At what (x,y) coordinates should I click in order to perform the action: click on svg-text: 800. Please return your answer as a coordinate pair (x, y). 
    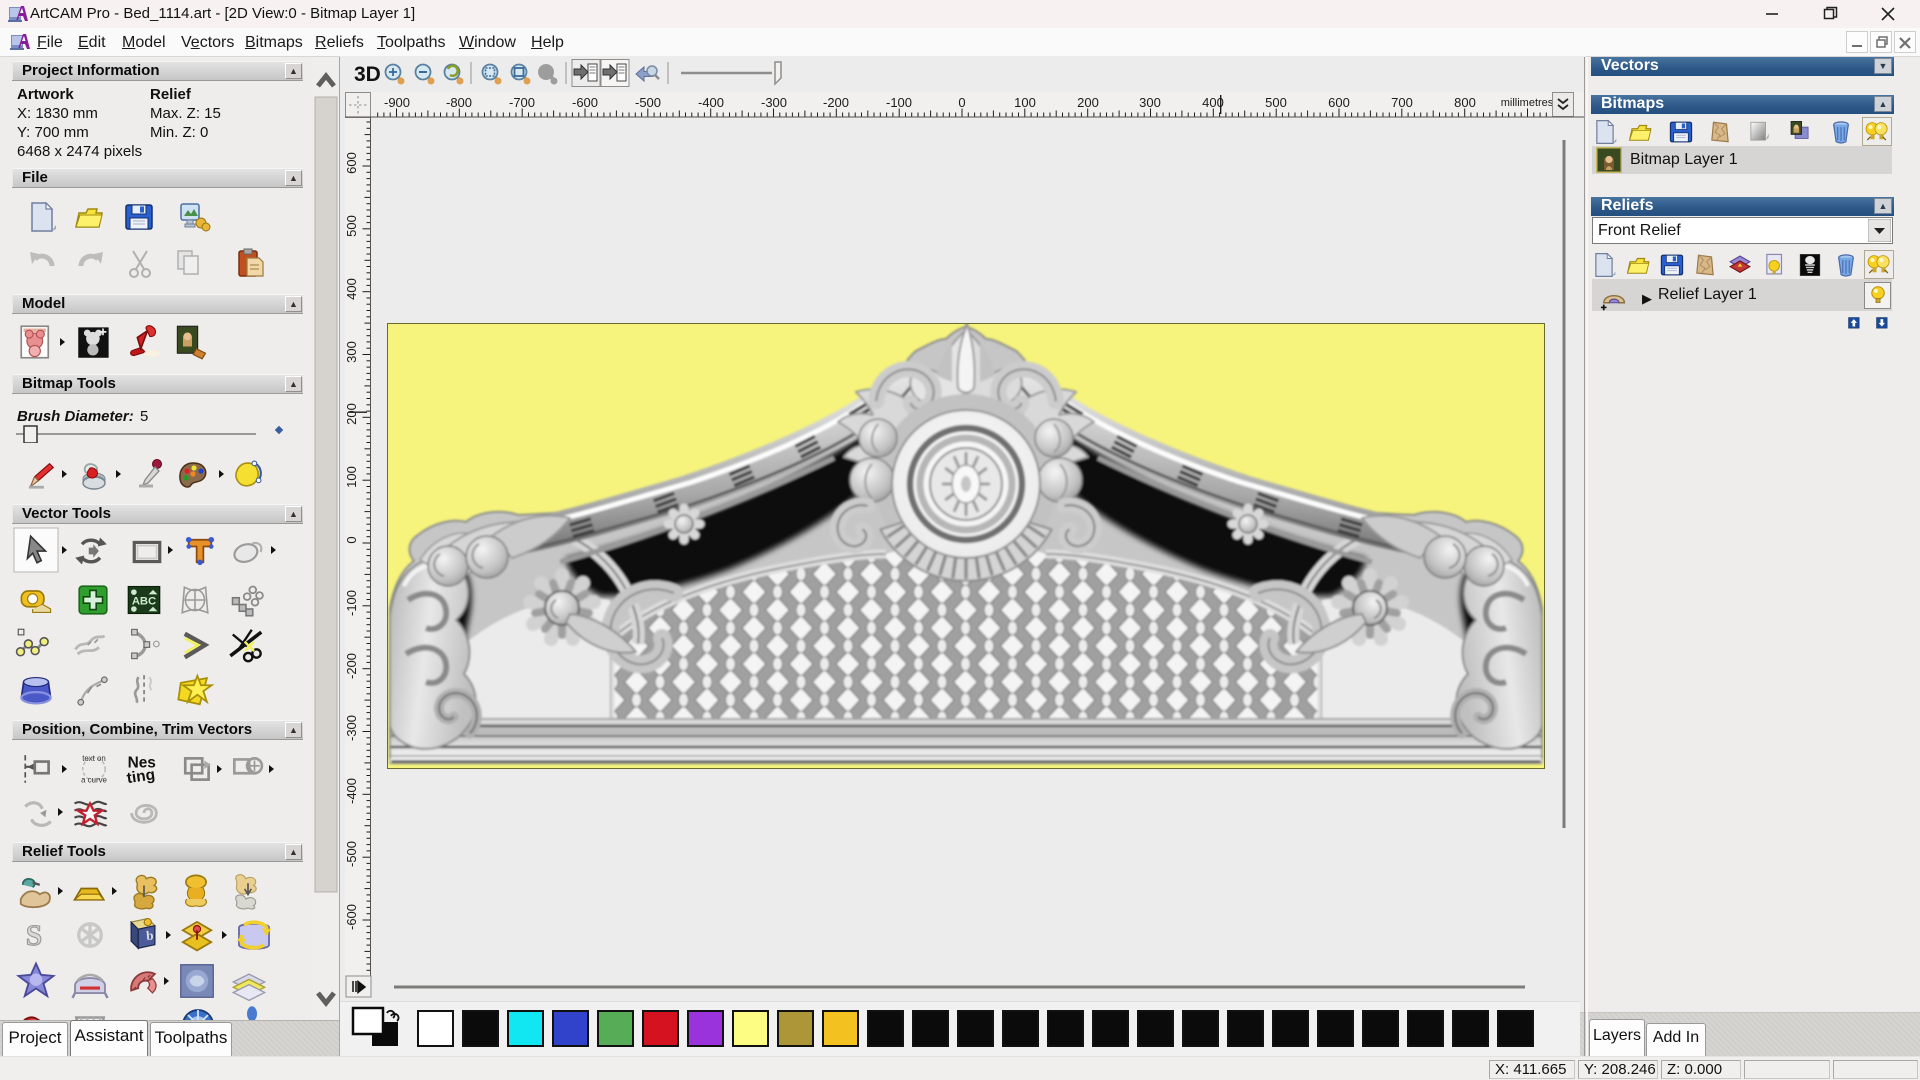
    Looking at the image, I should click on (1465, 102).